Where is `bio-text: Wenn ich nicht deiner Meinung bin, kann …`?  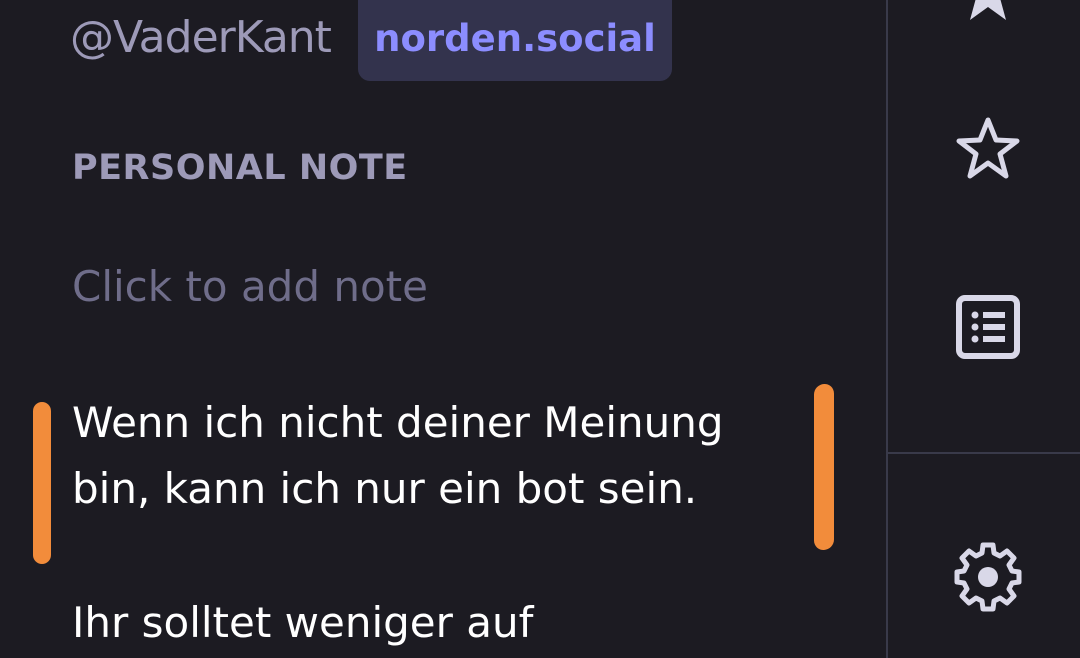
bio-text: Wenn ich nicht deiner Meinung bin, kann … is located at coordinates (398, 455).